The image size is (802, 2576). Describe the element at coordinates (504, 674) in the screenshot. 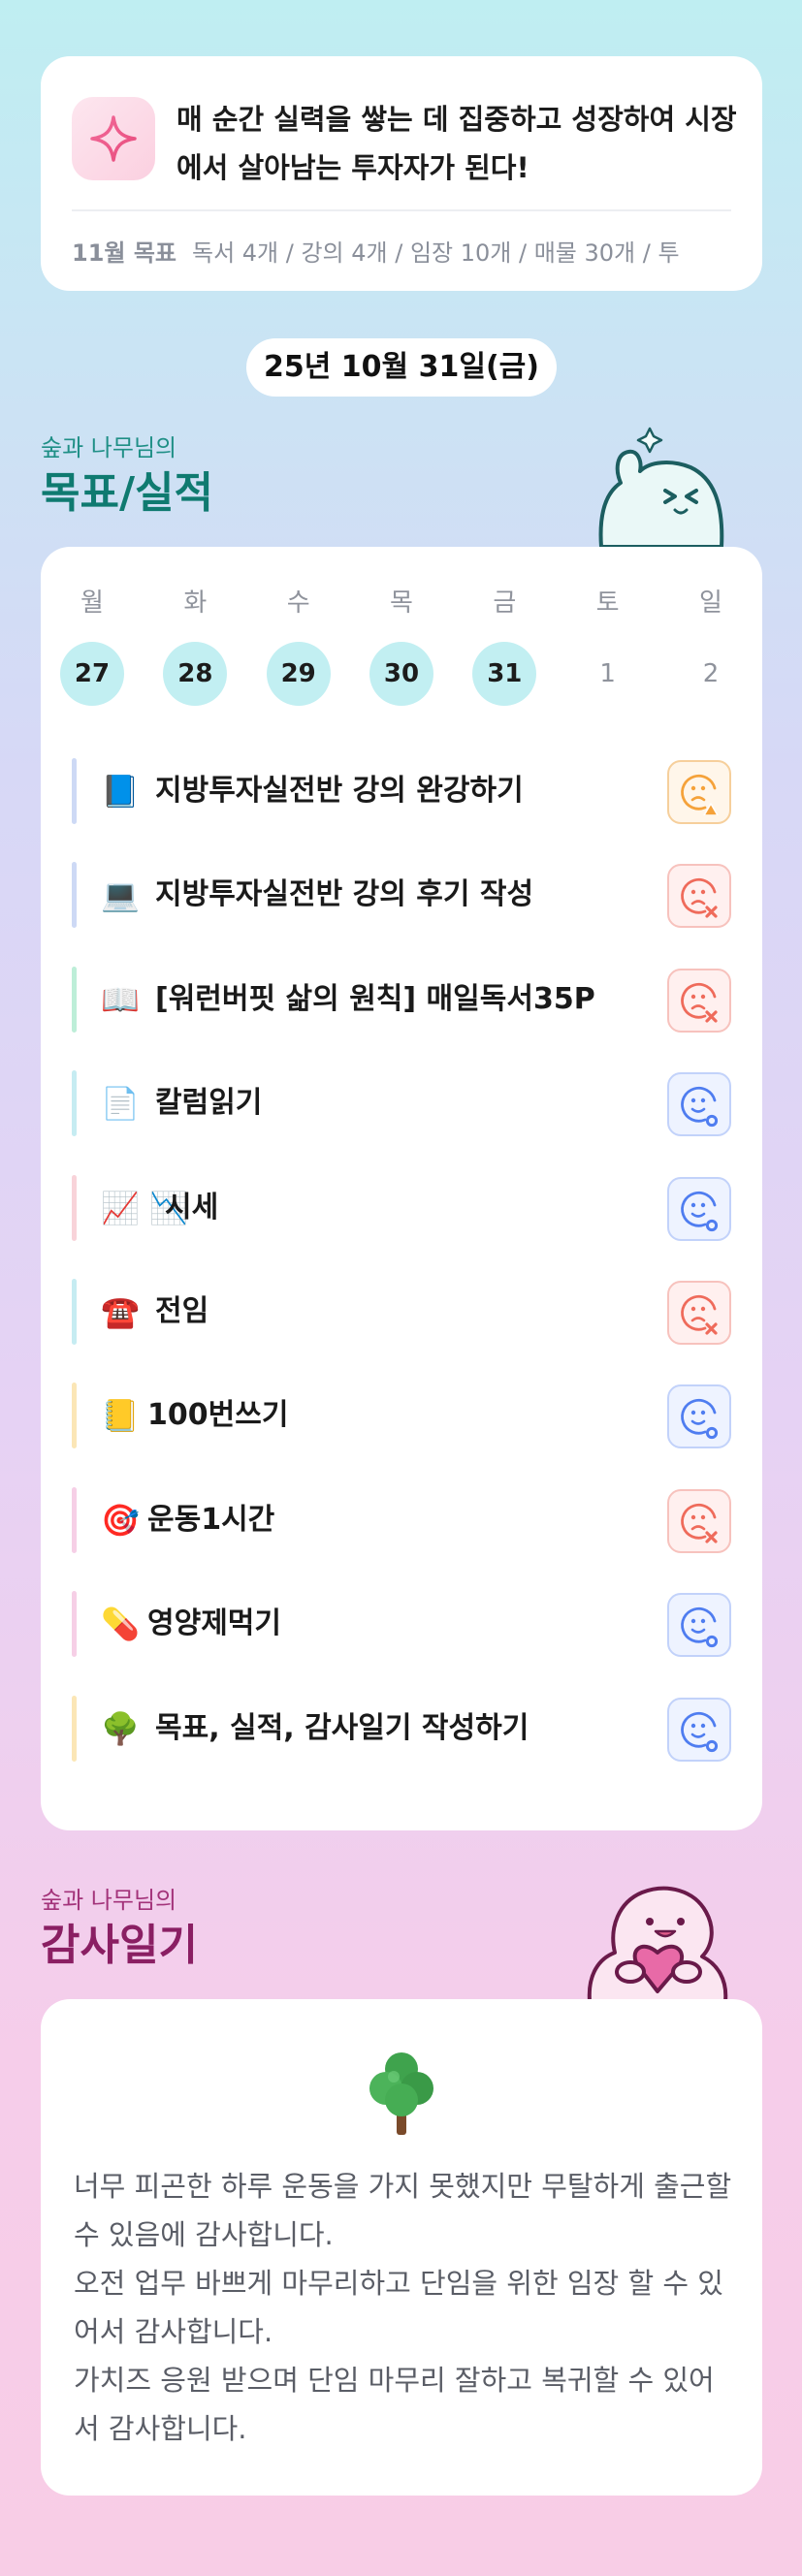

I see `day-date: 31` at that location.